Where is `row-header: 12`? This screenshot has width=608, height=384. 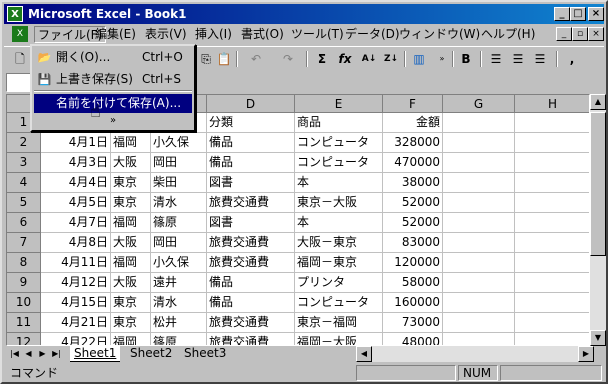 row-header: 12 is located at coordinates (24, 339).